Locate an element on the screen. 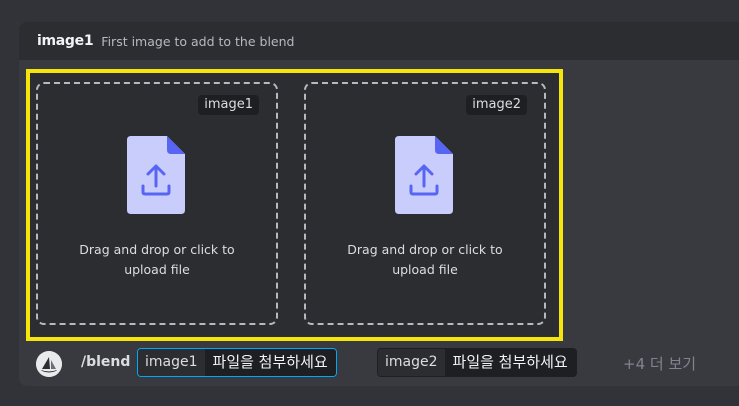 The height and width of the screenshot is (406, 739). param-image1: image1 파일을 첨부하세요 is located at coordinates (237, 362).